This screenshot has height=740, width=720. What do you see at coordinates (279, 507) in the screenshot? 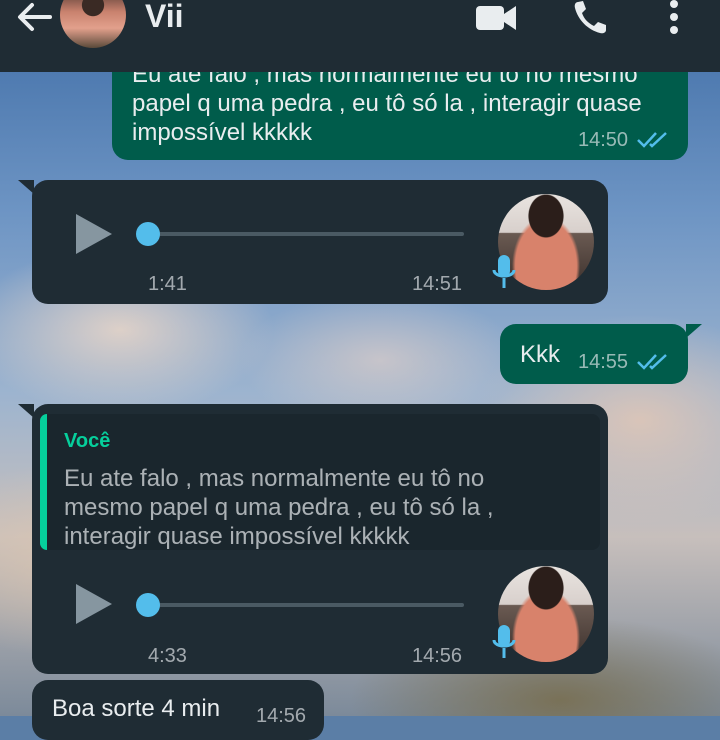
I see `quote-line: mesmo papel q uma pedra , eu tô só la ,` at bounding box center [279, 507].